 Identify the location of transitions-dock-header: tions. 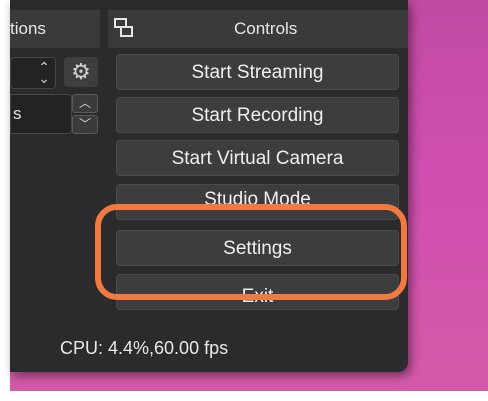
(55, 29).